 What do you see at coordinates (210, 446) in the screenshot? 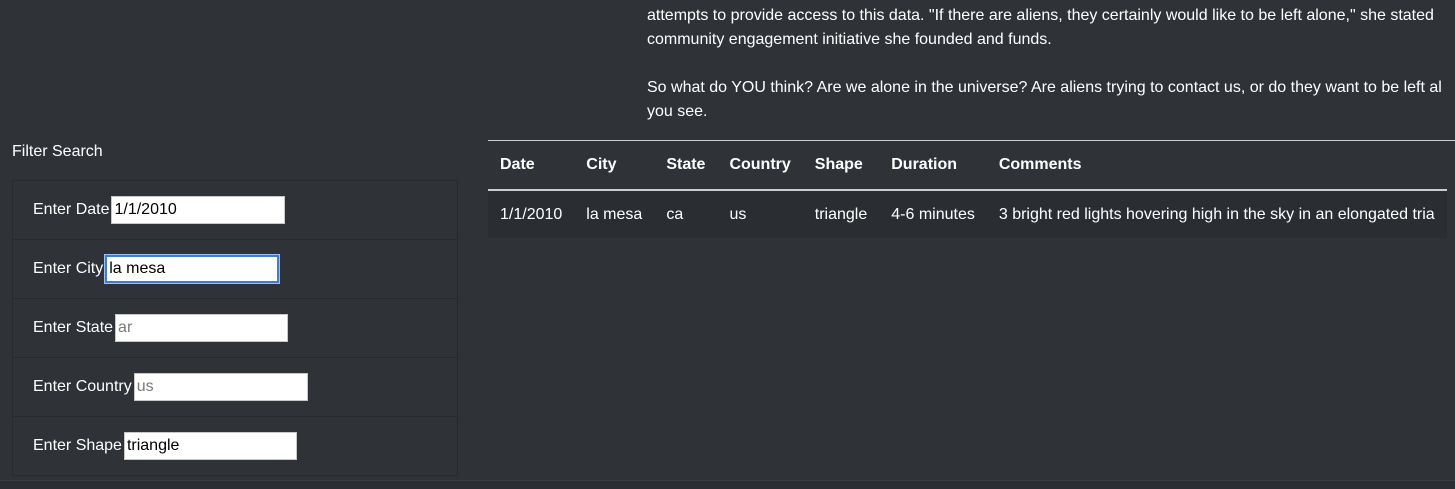
I see `shape-input` at bounding box center [210, 446].